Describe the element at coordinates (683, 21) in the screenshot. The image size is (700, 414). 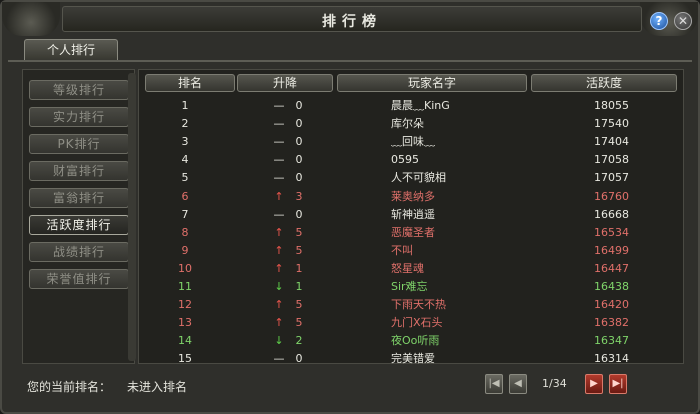
I see `close-icon: ✕` at that location.